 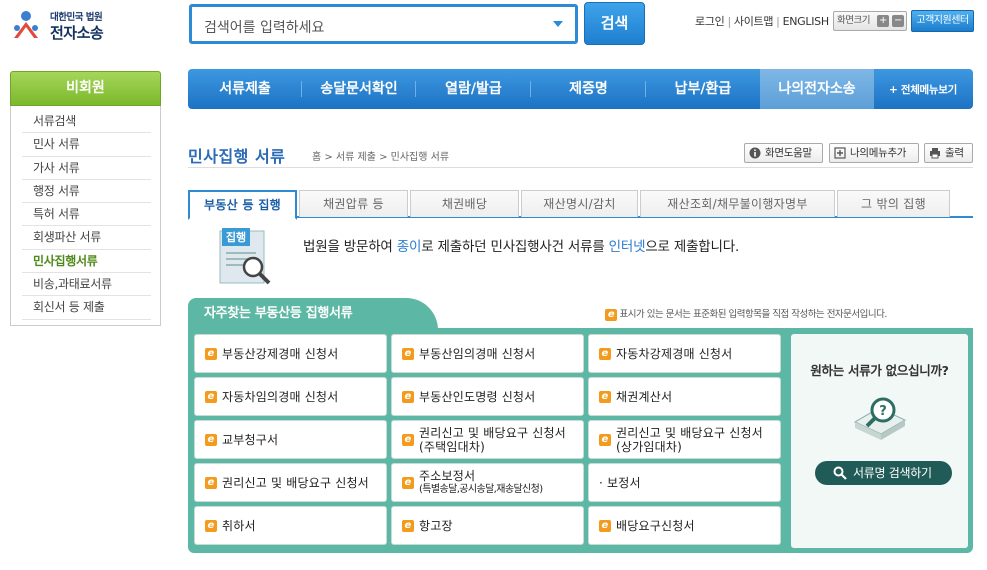 What do you see at coordinates (817, 89) in the screenshot?
I see `nav-item-my-ecourt: 나의전자소송` at bounding box center [817, 89].